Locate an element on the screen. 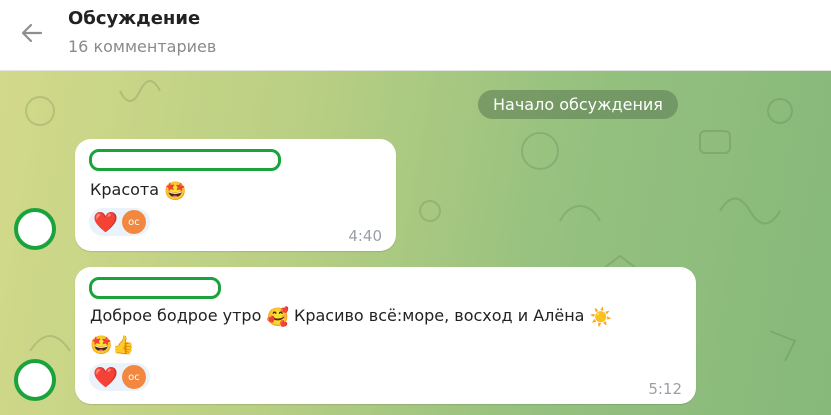  arrow-left-icon is located at coordinates (32, 33).